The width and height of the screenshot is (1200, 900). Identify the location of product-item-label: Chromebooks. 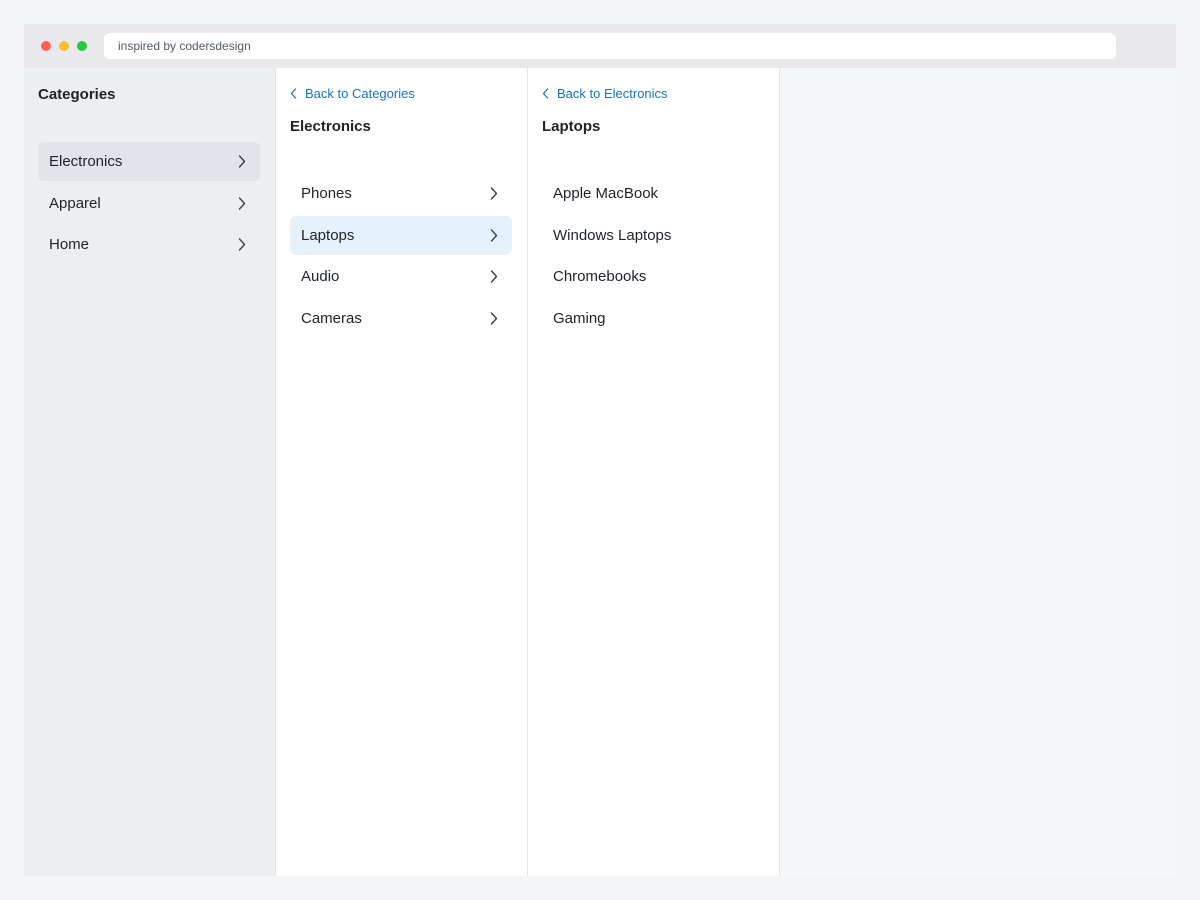
(600, 276).